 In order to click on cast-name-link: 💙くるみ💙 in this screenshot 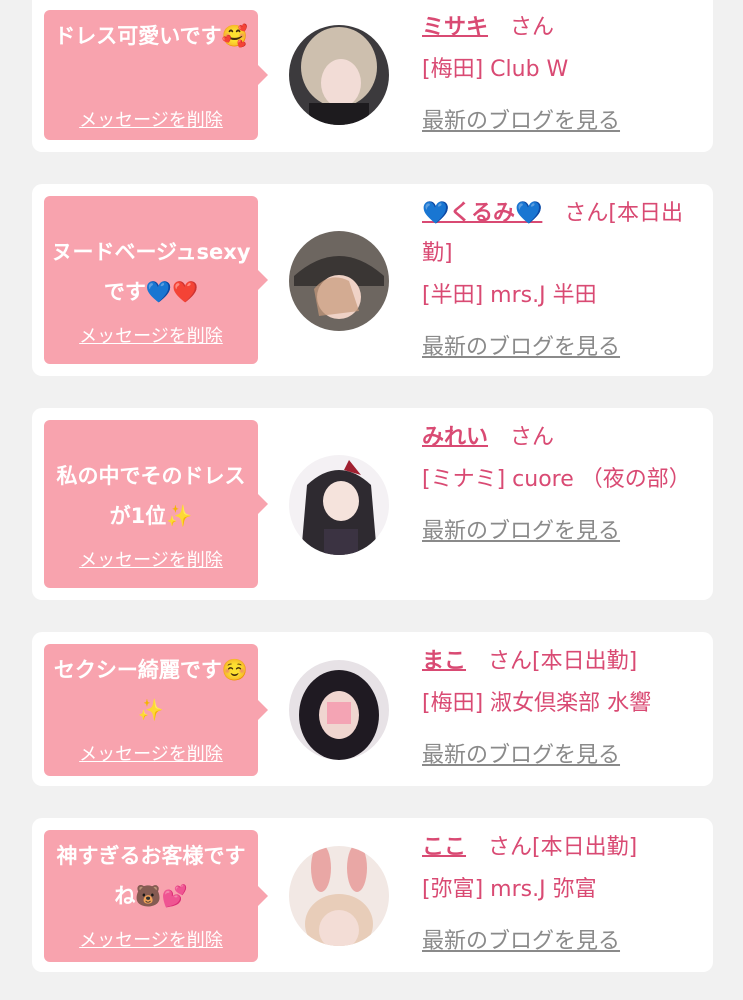, I will do `click(482, 213)`.